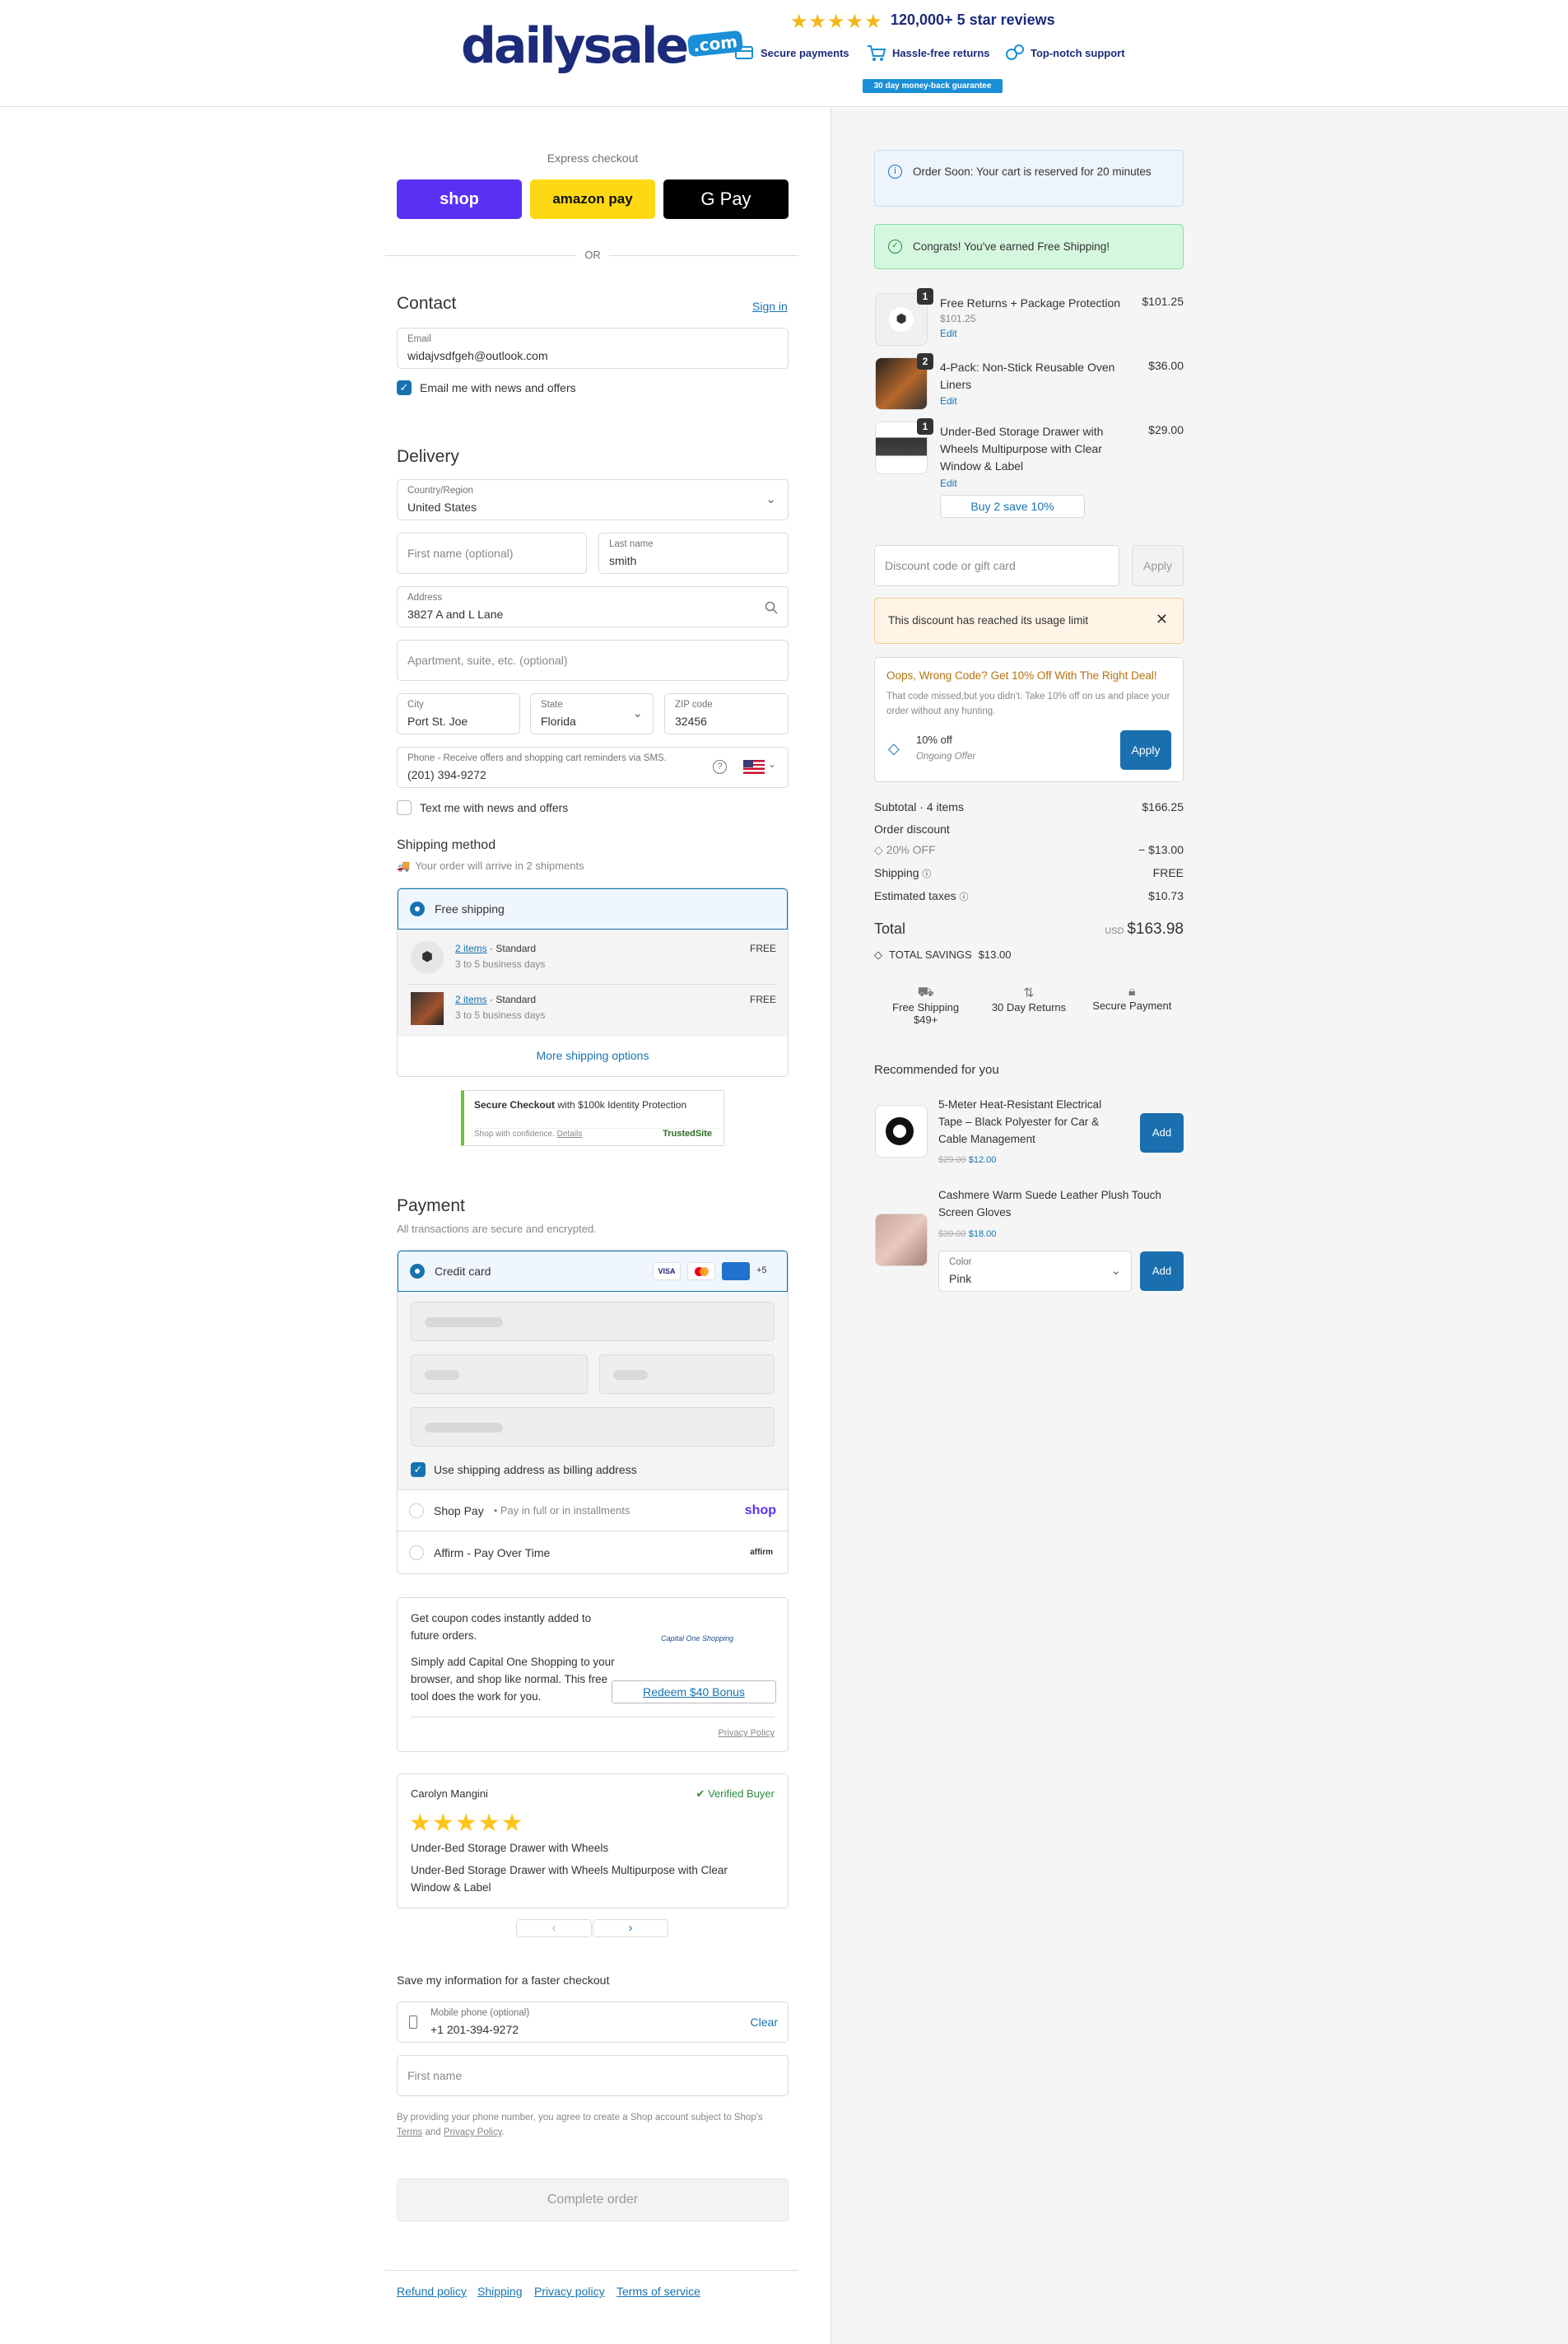  I want to click on electrical-tape-thumbnail, so click(901, 1131).